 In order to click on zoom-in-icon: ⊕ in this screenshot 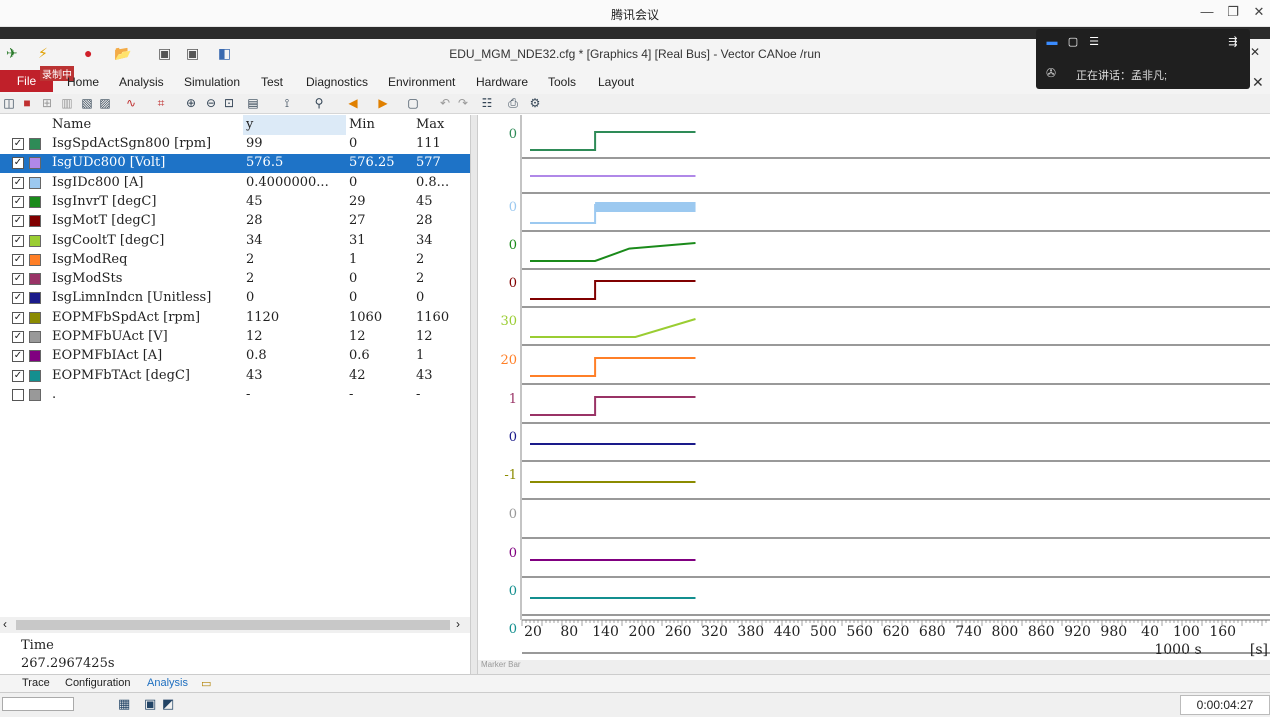, I will do `click(191, 103)`.